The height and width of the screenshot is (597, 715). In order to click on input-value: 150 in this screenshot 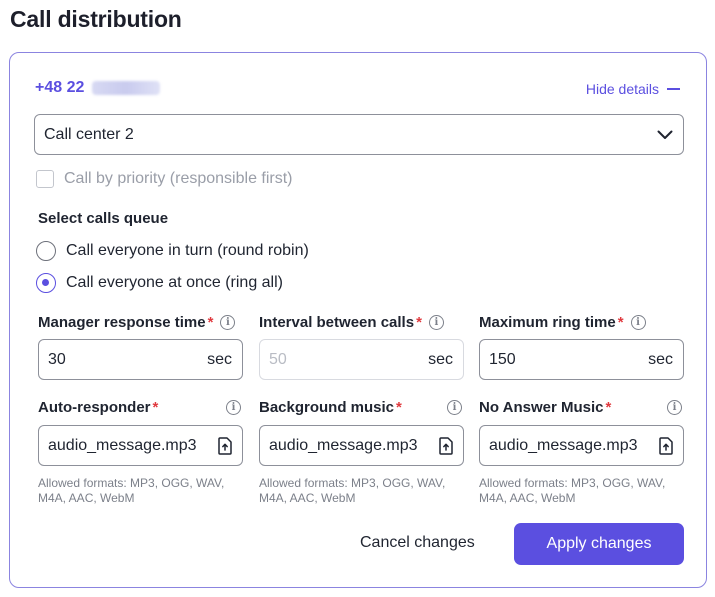, I will do `click(502, 359)`.